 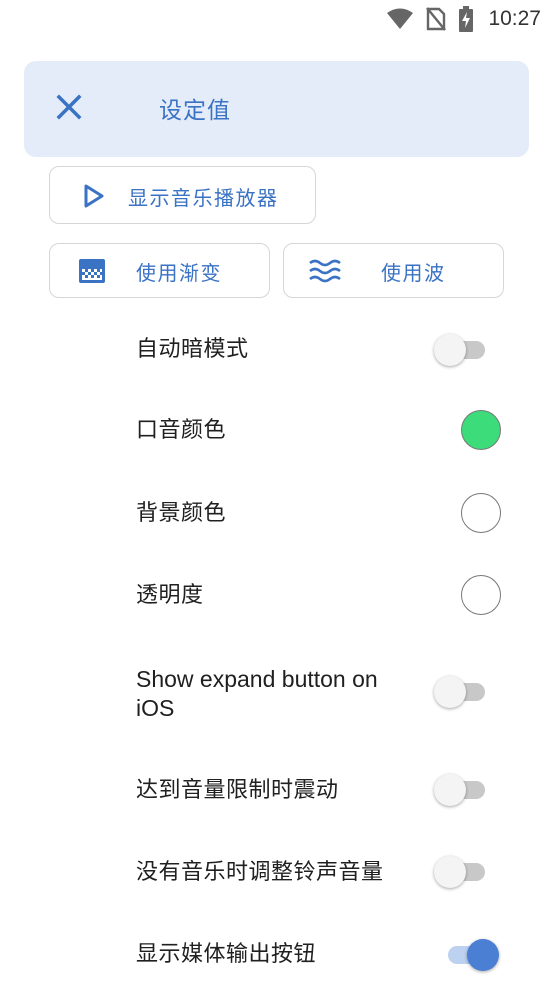 I want to click on setting-label: 透明度, so click(x=170, y=595).